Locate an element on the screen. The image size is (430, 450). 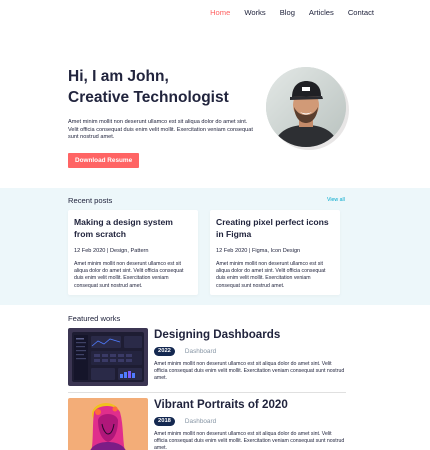
work-title: Designing Dashboards is located at coordinates (250, 335).